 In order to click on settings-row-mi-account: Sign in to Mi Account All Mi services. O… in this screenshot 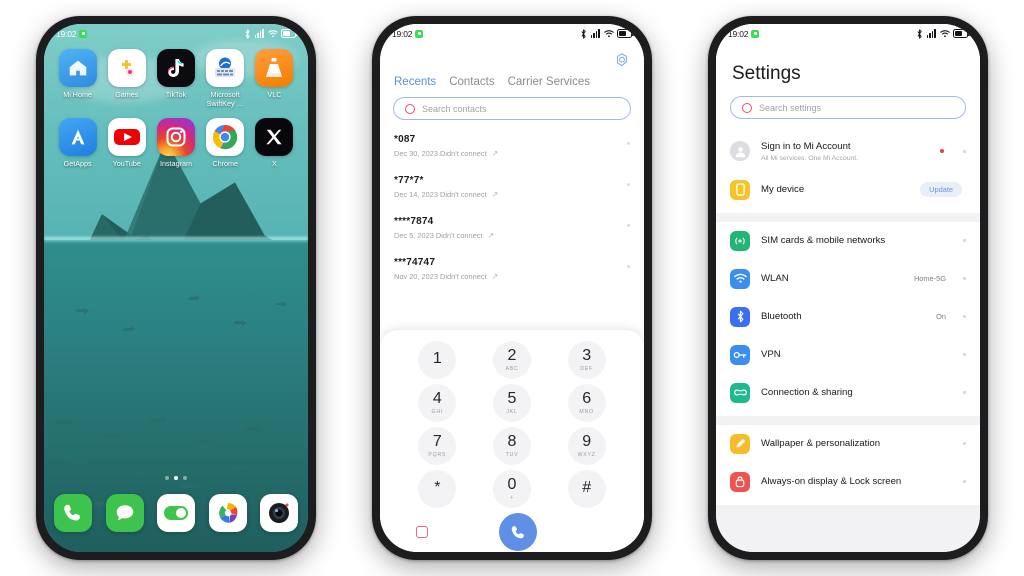, I will do `click(848, 151)`.